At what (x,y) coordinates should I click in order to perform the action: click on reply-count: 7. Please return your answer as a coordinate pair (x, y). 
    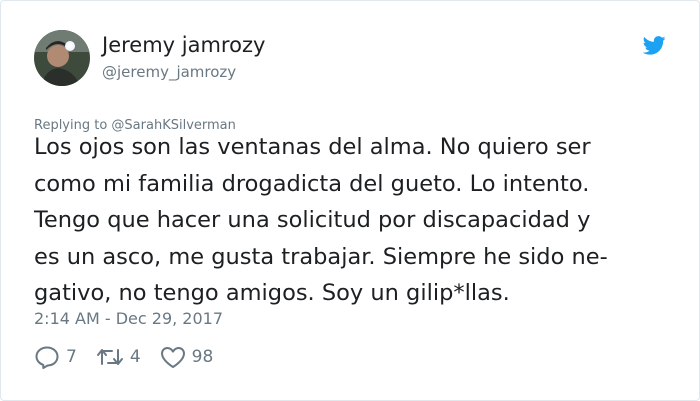
    Looking at the image, I should click on (71, 357).